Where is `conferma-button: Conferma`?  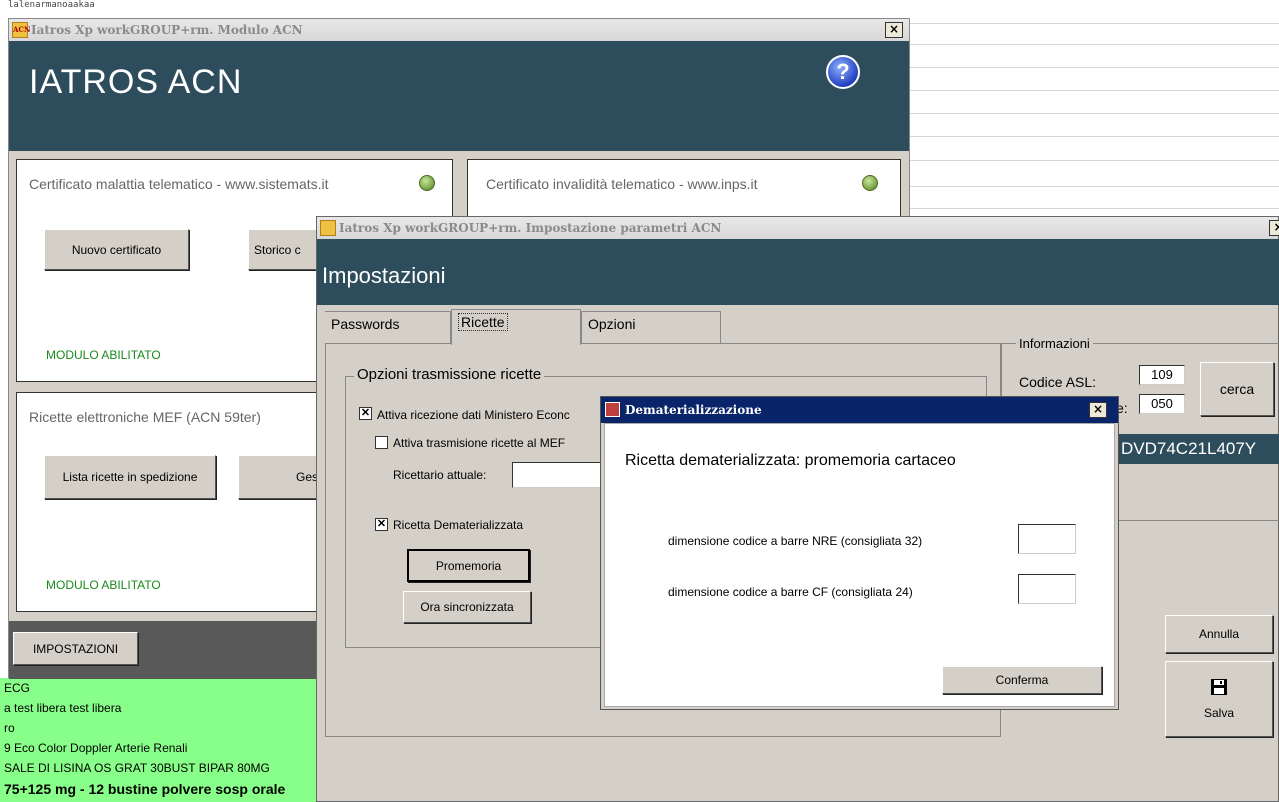 conferma-button: Conferma is located at coordinates (1022, 680).